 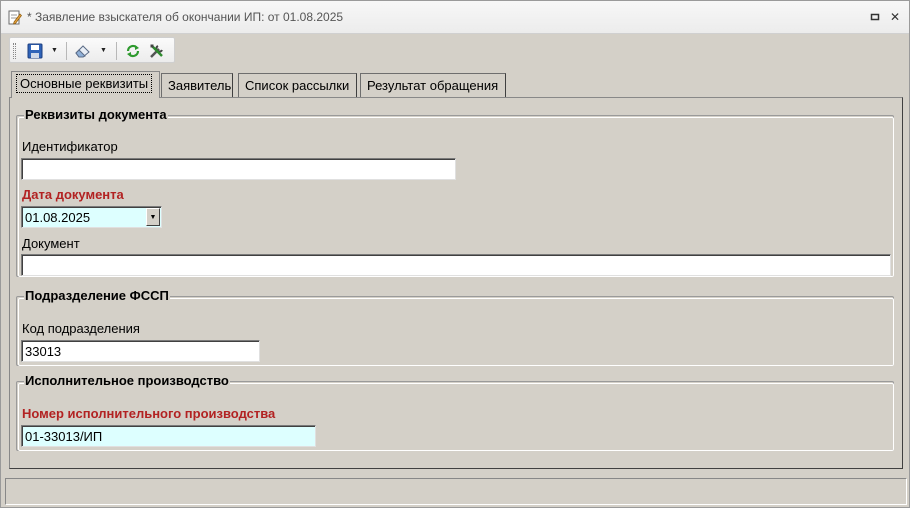 I want to click on clear-dropdown-arrow: ▼, so click(x=103, y=50).